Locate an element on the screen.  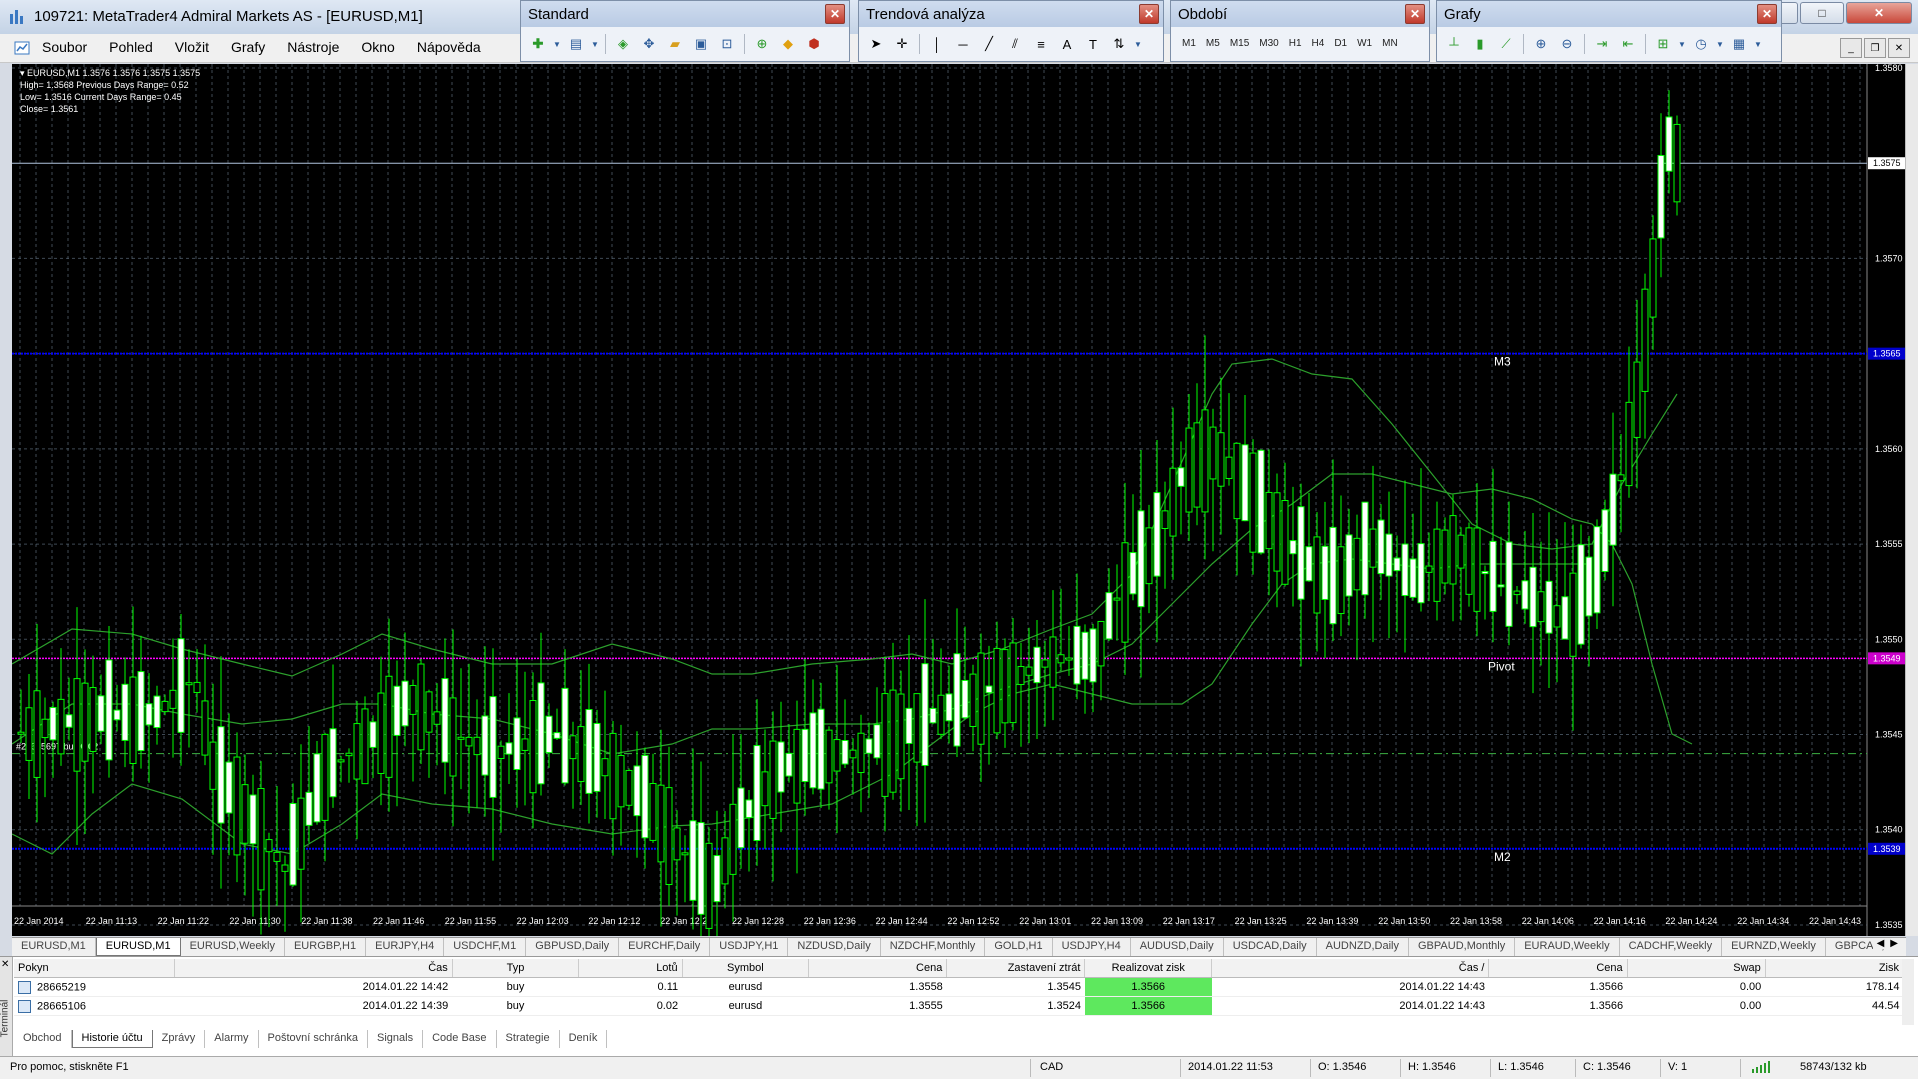
mdi-close-button: ✕ is located at coordinates (1899, 48).